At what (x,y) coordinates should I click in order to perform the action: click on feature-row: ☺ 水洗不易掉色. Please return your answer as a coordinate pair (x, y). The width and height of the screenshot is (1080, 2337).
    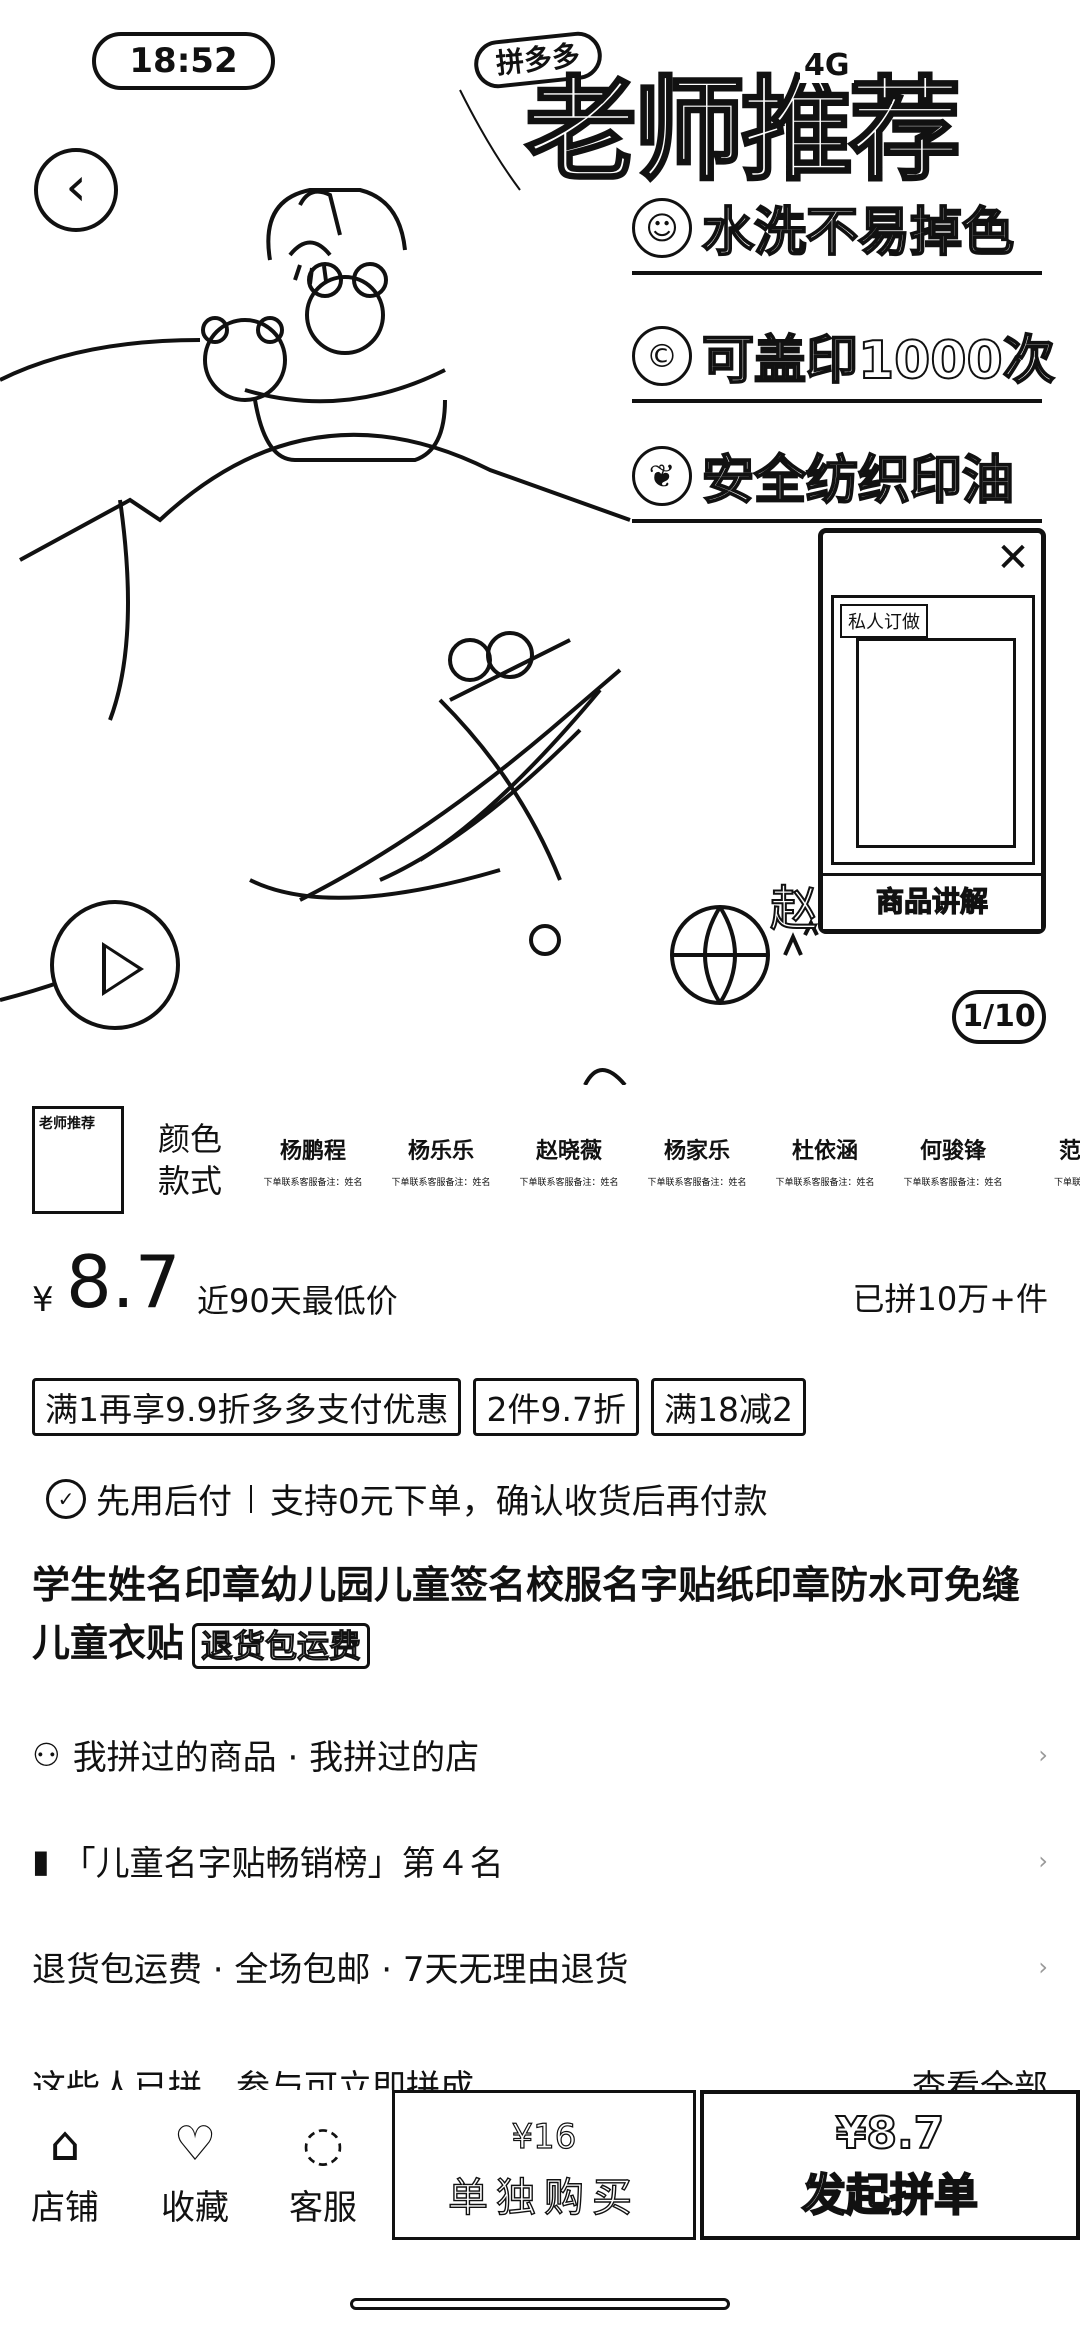
    Looking at the image, I should click on (837, 232).